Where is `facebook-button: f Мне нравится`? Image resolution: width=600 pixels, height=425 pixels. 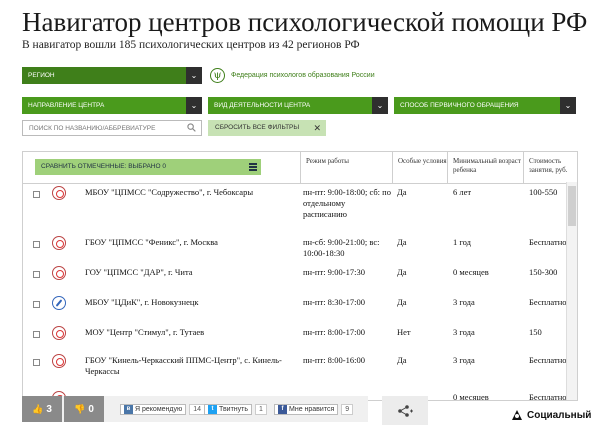
facebook-button: f Мне нравится is located at coordinates (306, 409).